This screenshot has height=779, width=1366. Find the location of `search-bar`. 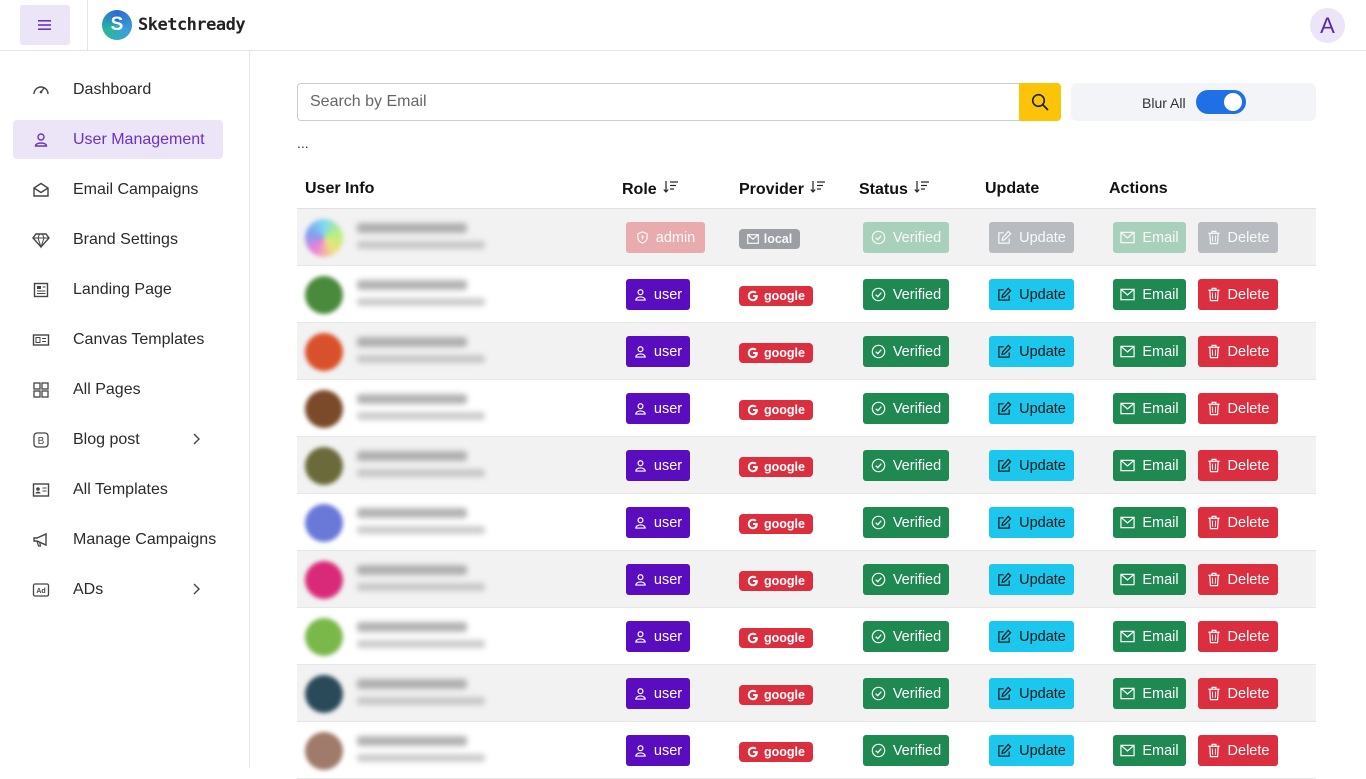

search-bar is located at coordinates (679, 102).